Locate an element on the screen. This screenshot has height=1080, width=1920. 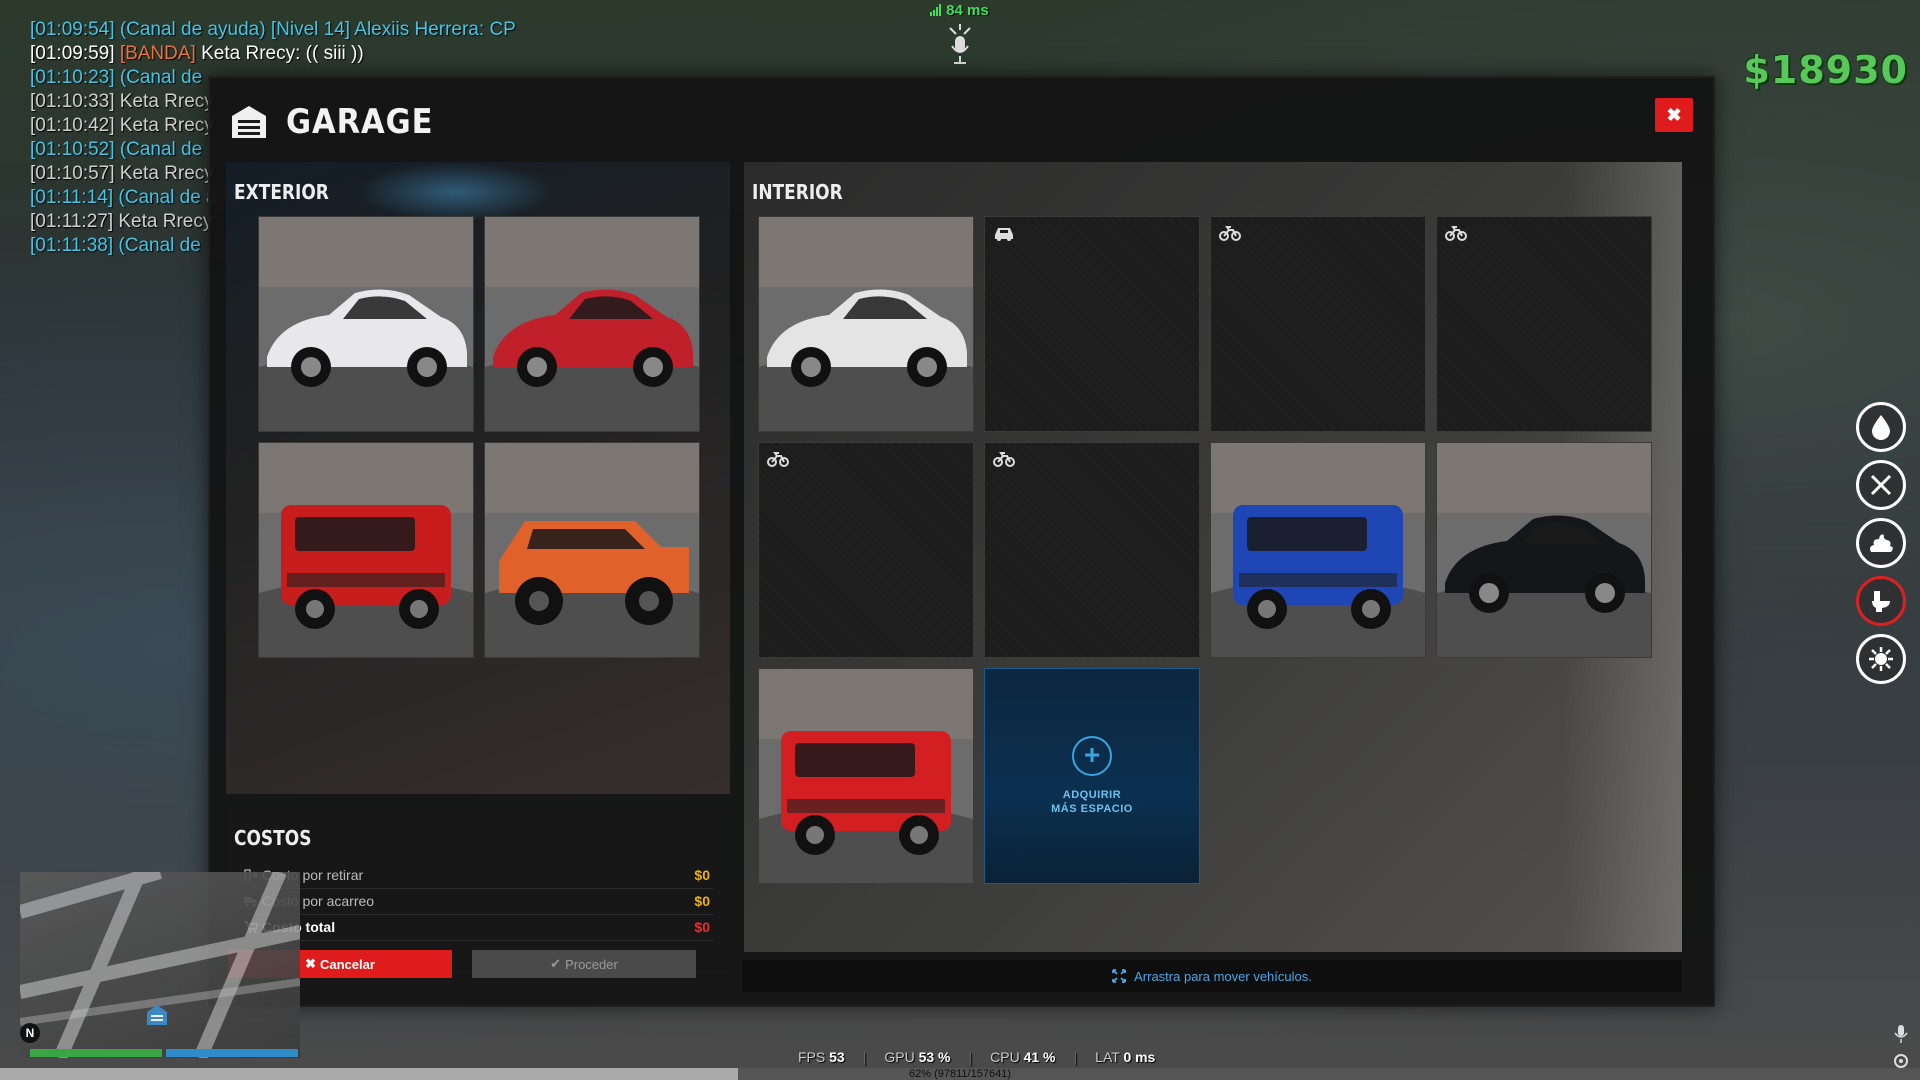
fps-stat: FPS 53 is located at coordinates (821, 1057).